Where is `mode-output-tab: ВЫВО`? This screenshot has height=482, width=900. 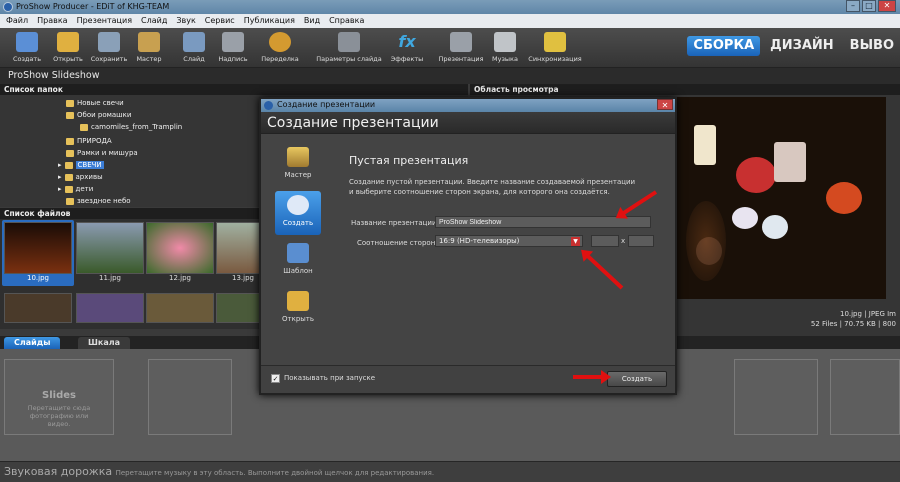 mode-output-tab: ВЫВО is located at coordinates (872, 46).